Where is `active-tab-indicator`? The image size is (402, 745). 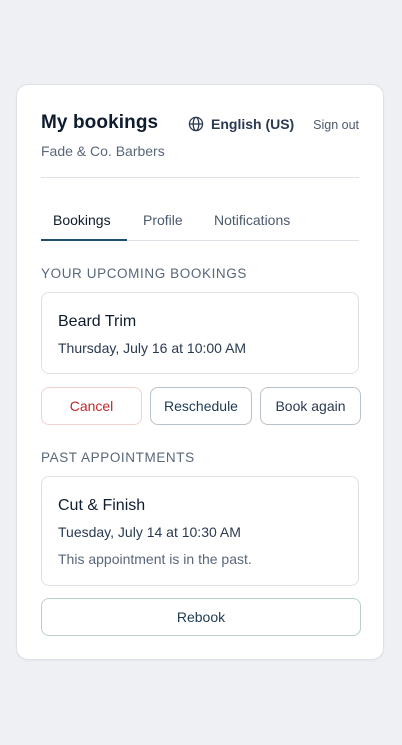 active-tab-indicator is located at coordinates (84, 240).